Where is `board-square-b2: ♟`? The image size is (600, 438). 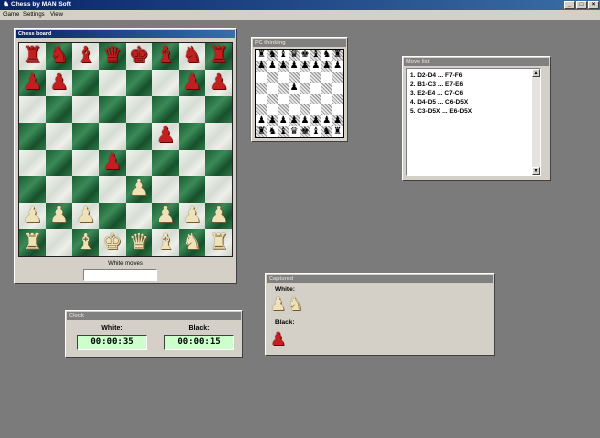
board-square-b2: ♟ is located at coordinates (59, 216).